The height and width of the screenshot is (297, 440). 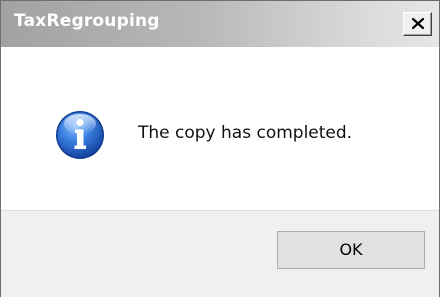 I want to click on info-icon, so click(x=80, y=135).